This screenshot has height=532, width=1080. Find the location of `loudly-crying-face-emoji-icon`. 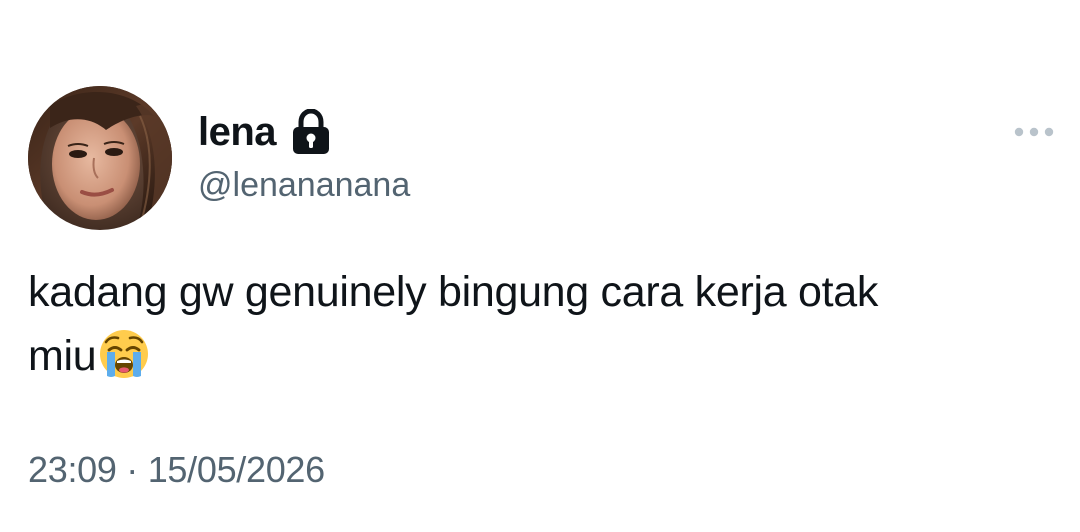

loudly-crying-face-emoji-icon is located at coordinates (124, 354).